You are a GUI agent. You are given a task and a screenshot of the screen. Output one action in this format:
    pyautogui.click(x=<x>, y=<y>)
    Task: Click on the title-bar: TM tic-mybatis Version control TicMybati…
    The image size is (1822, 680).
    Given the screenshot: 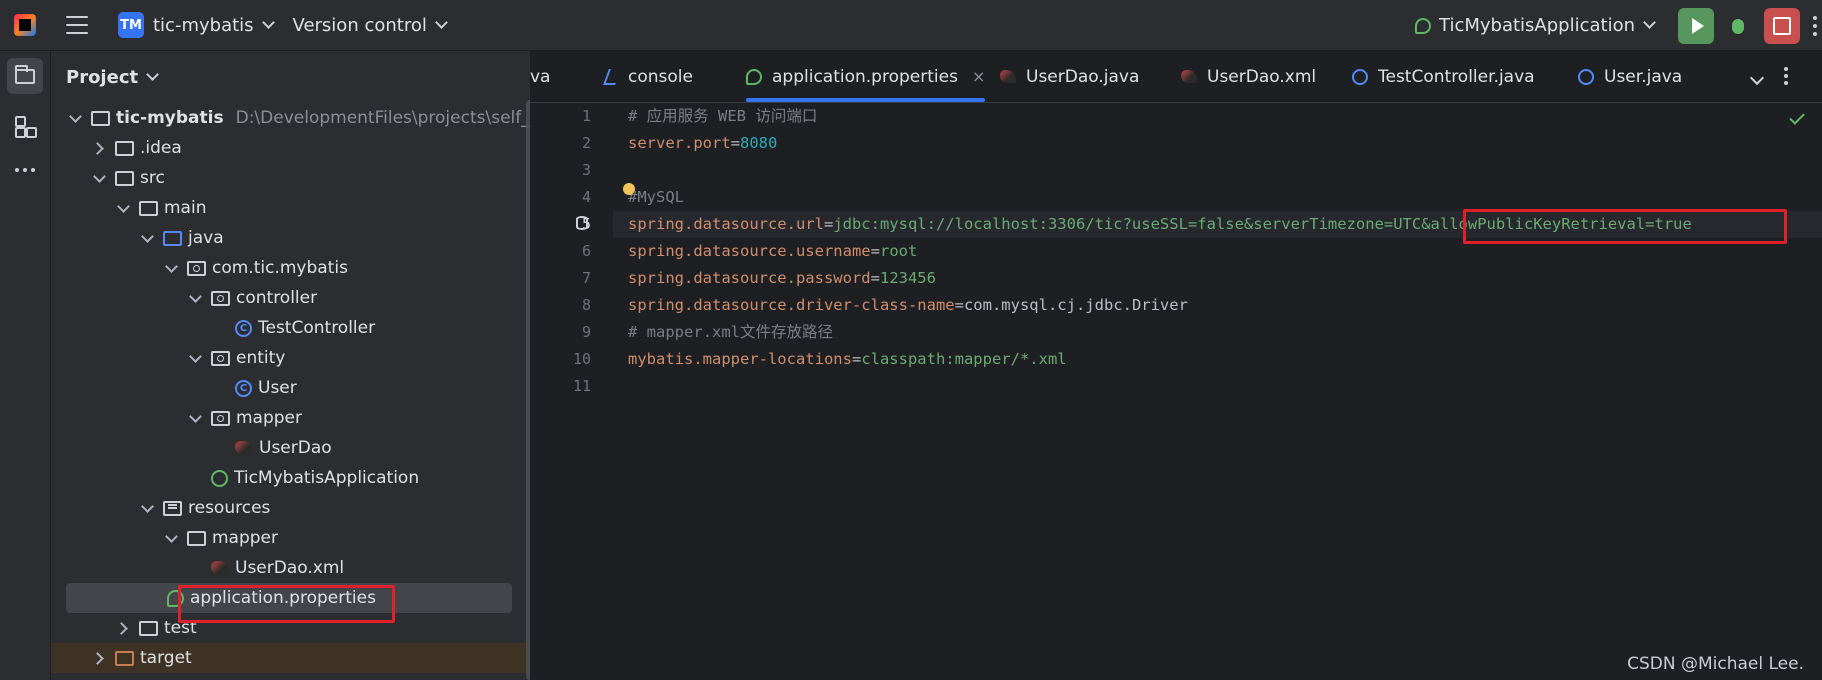 What is the action you would take?
    pyautogui.click(x=911, y=25)
    